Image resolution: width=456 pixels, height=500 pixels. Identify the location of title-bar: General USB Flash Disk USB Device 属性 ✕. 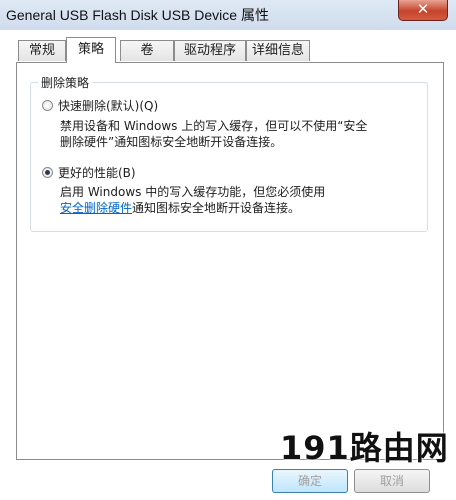
(228, 15).